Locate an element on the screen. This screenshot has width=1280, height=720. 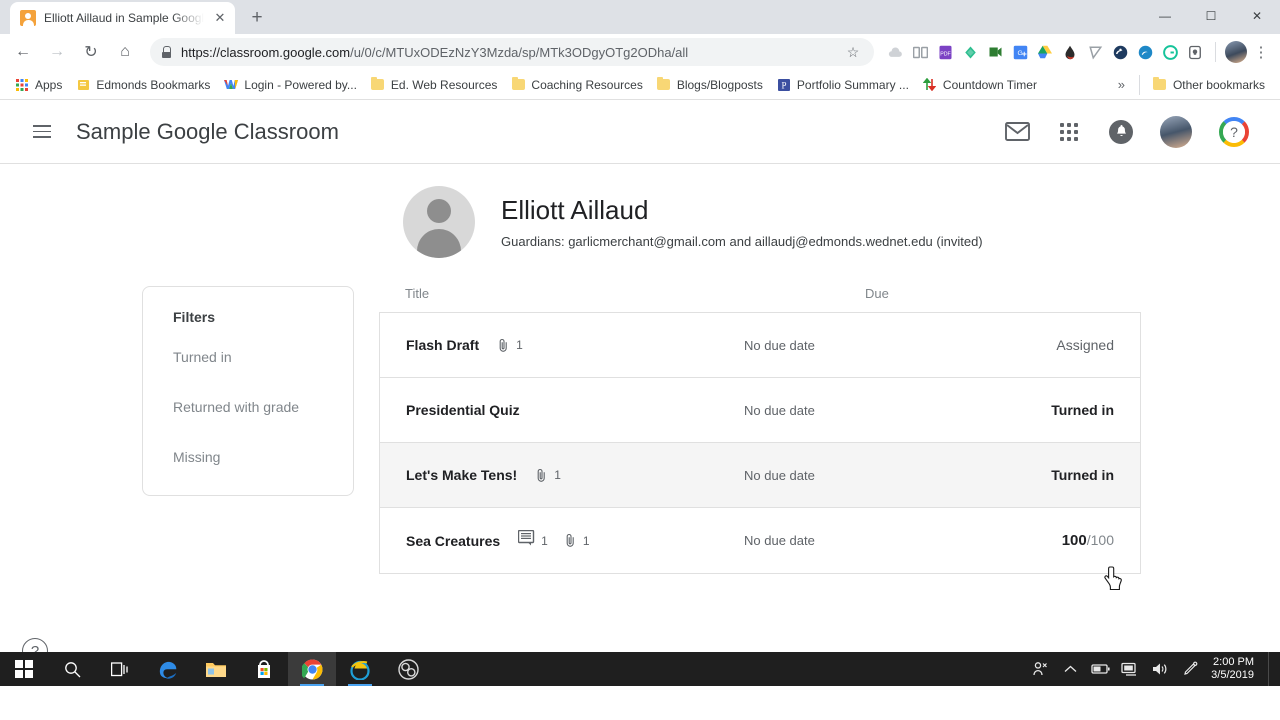
screencastify-extension-icon is located at coordinates (995, 52).